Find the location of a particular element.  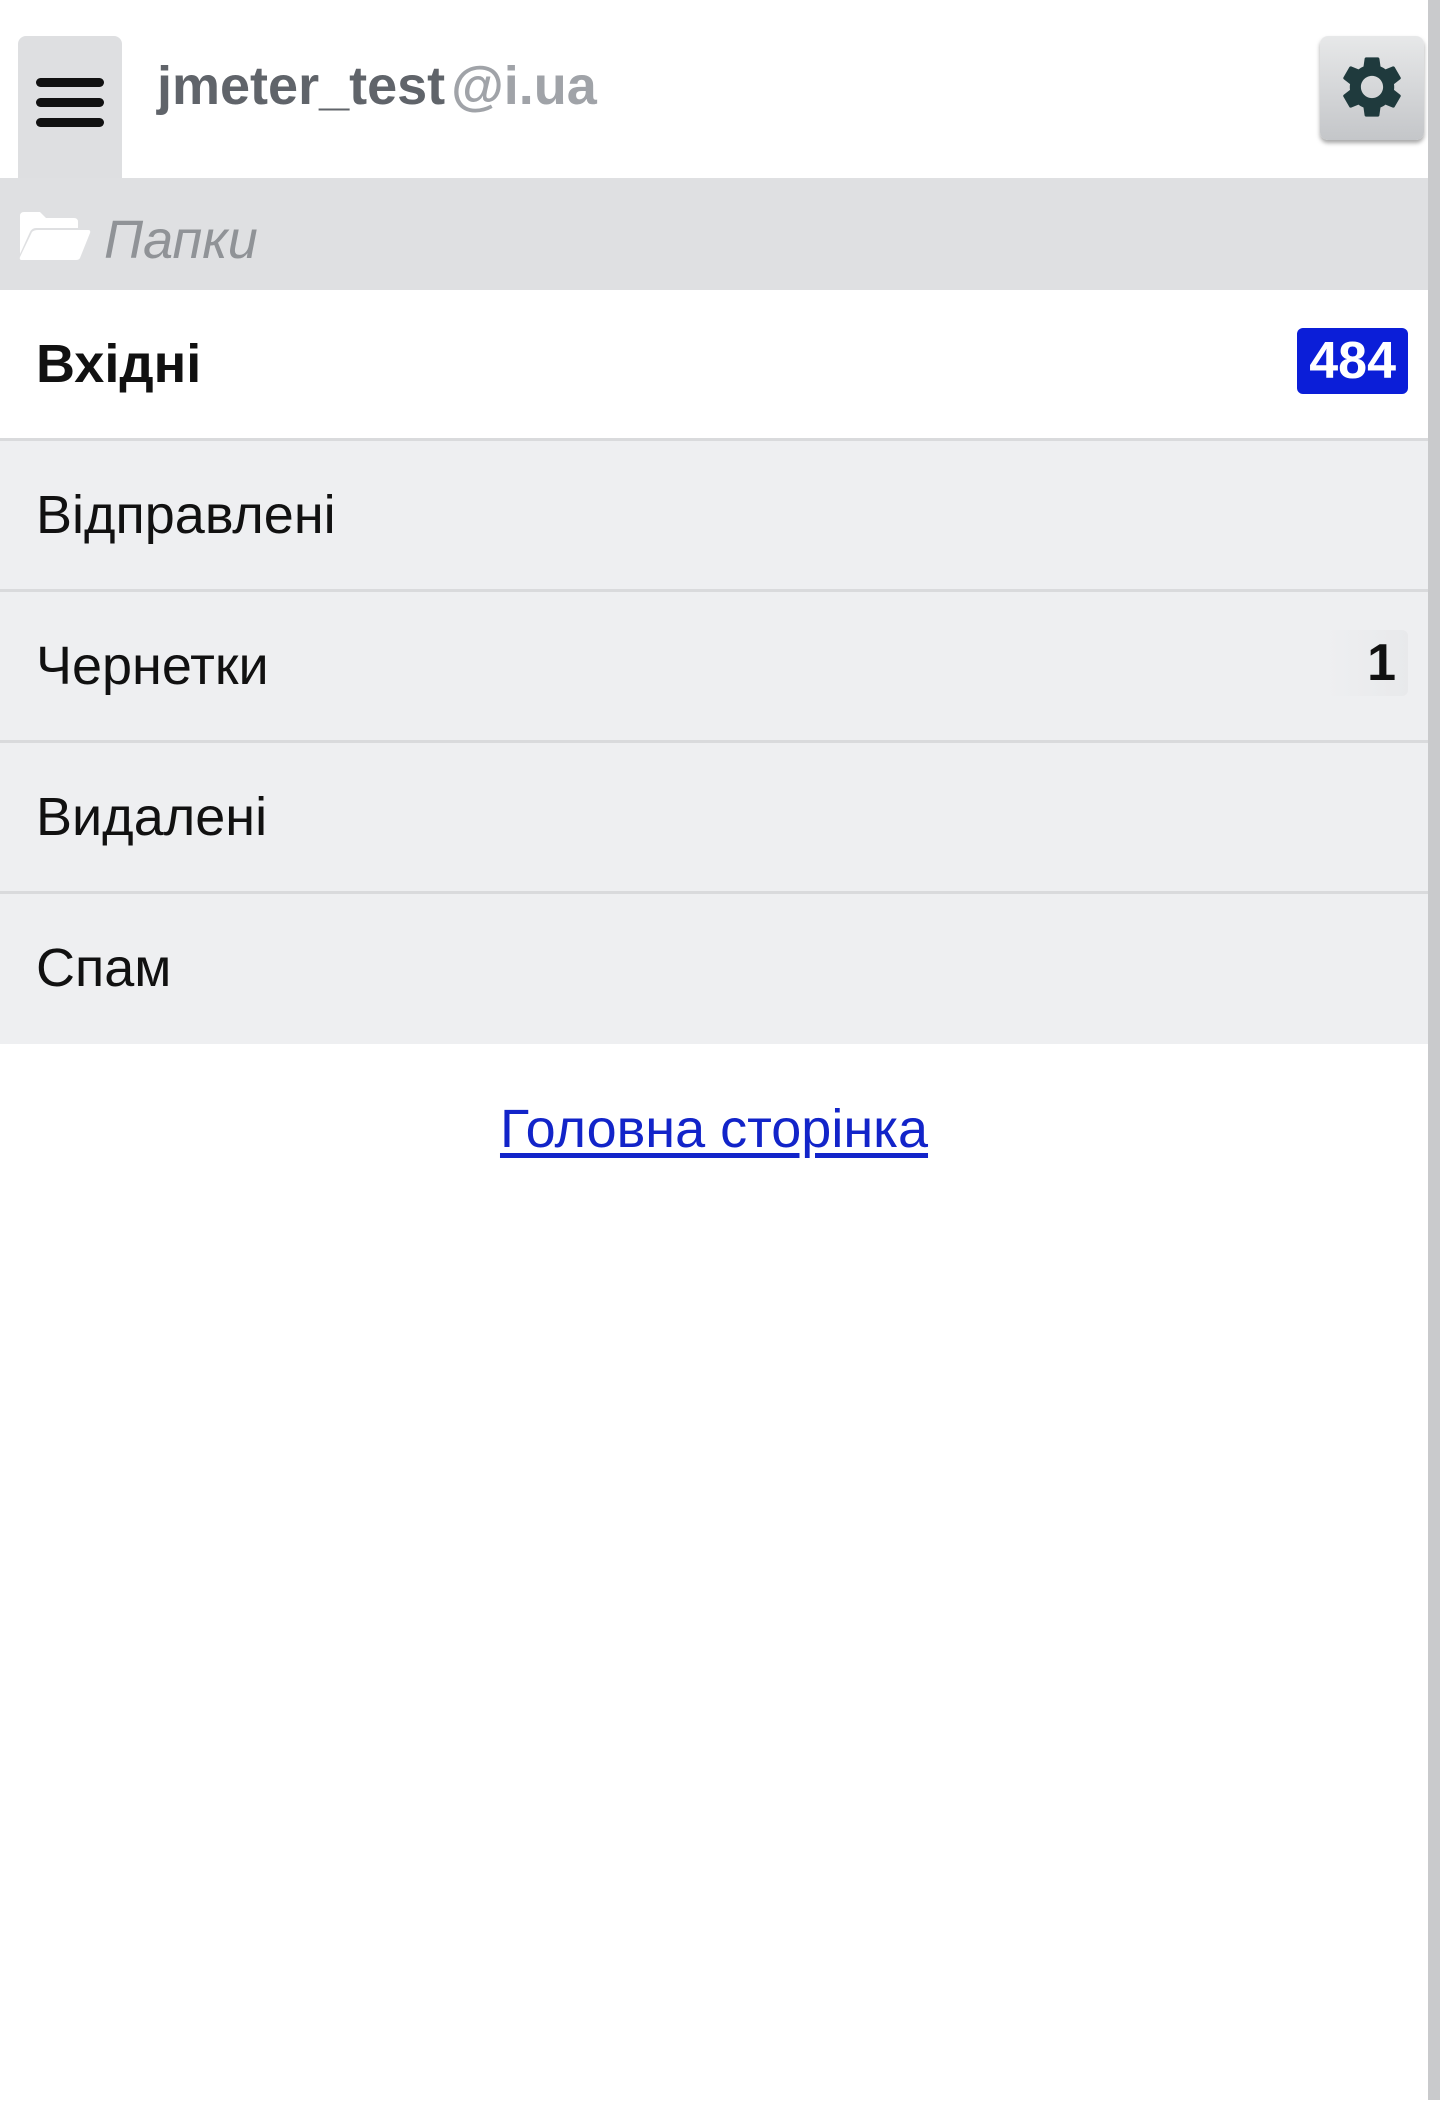

menu-button is located at coordinates (70, 107).